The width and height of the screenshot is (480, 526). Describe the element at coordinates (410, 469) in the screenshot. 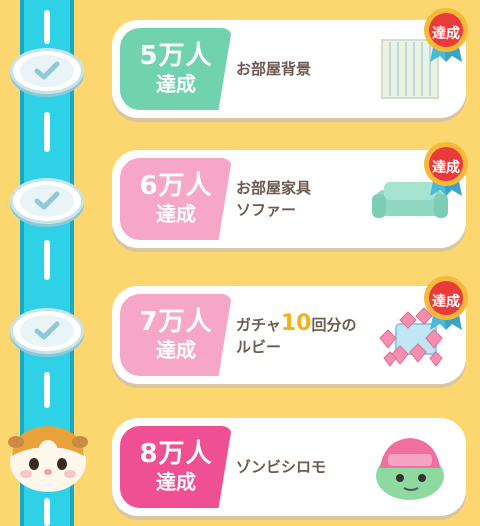

I see `zombie-shiromo-icon` at that location.